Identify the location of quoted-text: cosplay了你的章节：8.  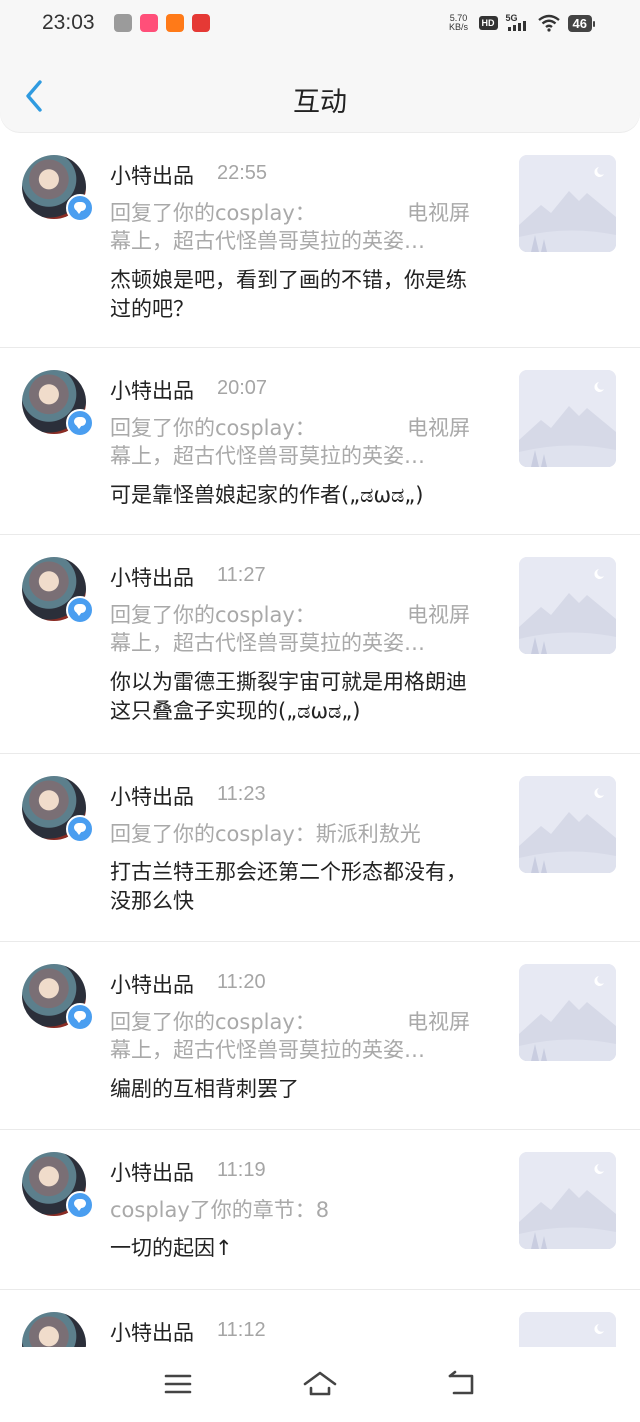
(290, 1210).